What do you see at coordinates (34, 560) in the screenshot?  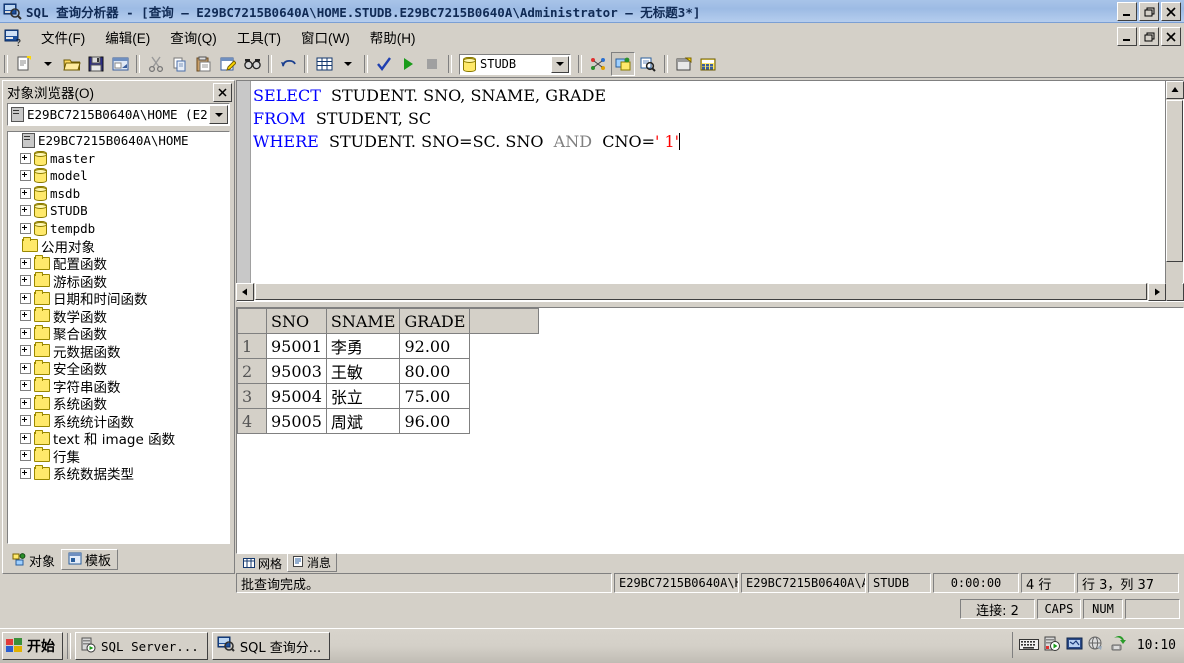 I see `tab-objects: 对象` at bounding box center [34, 560].